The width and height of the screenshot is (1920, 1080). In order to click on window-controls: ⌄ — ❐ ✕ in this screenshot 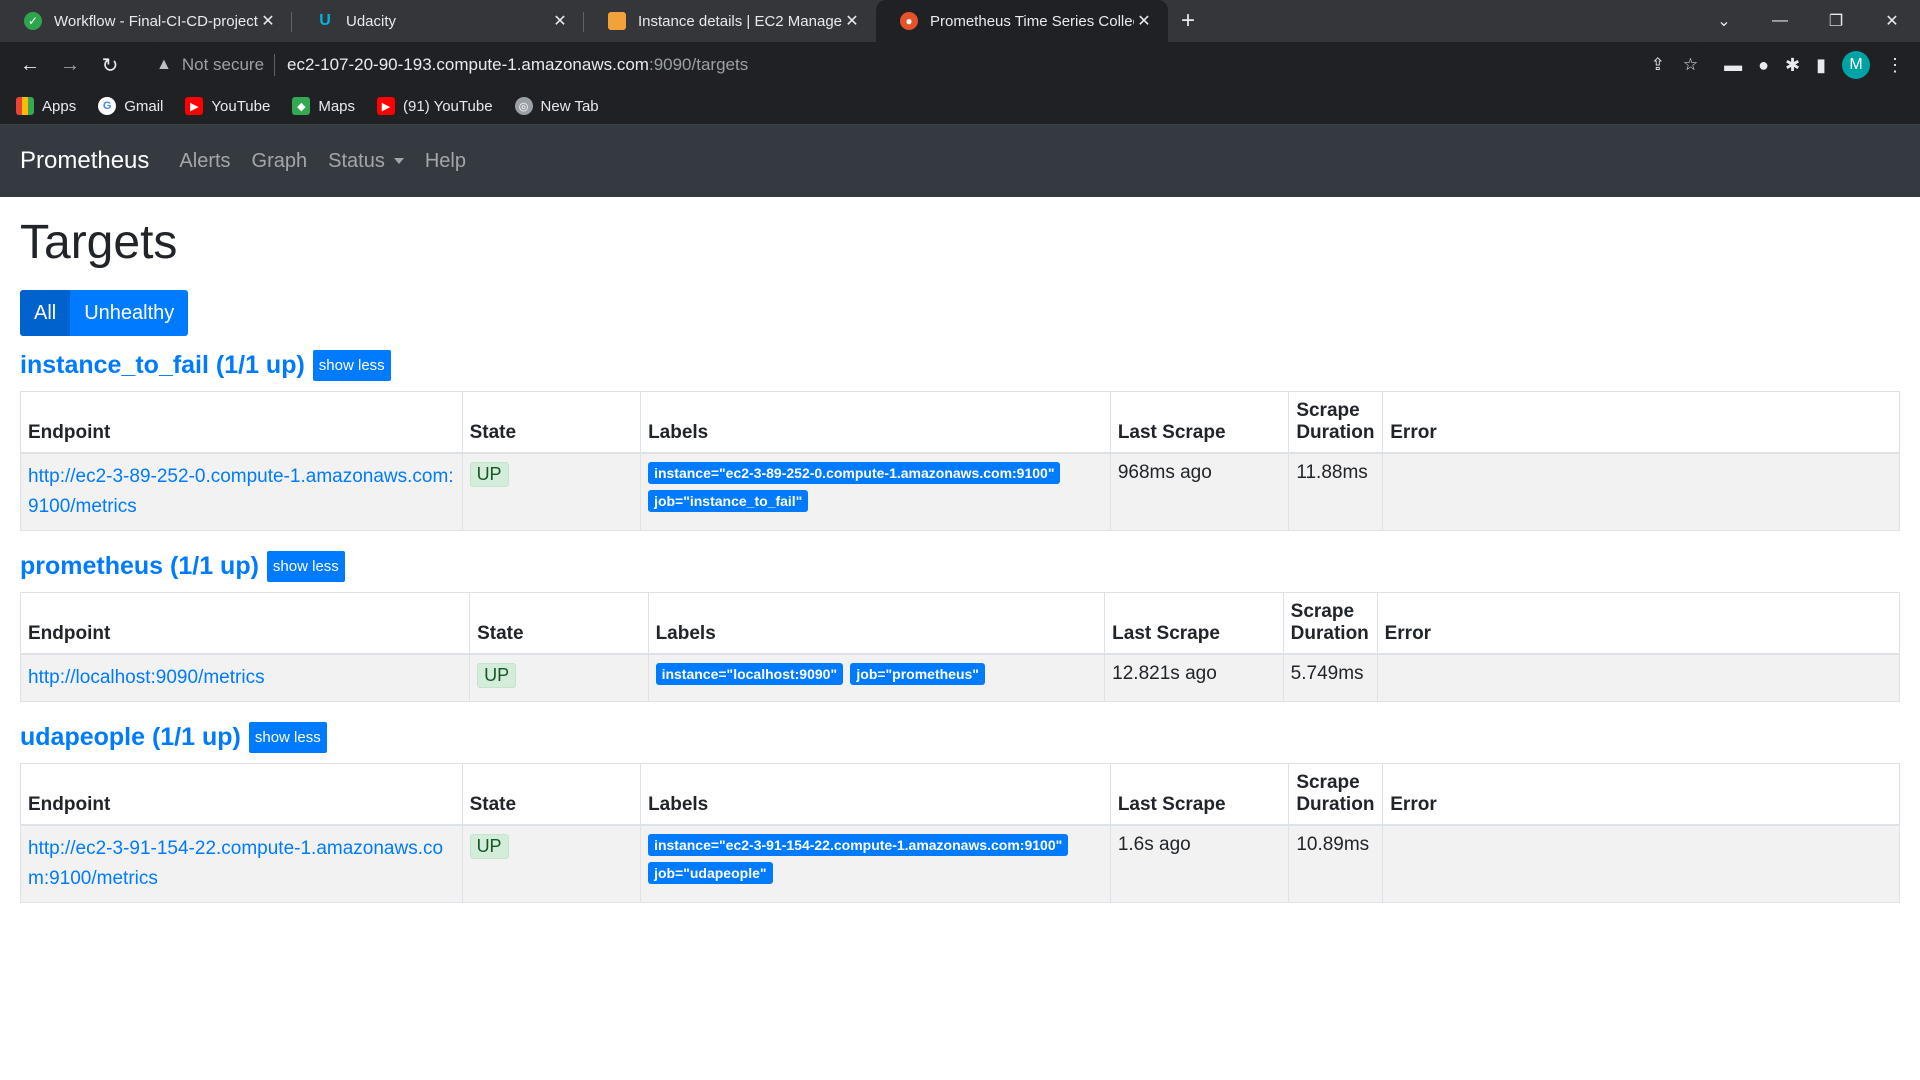, I will do `click(1808, 21)`.